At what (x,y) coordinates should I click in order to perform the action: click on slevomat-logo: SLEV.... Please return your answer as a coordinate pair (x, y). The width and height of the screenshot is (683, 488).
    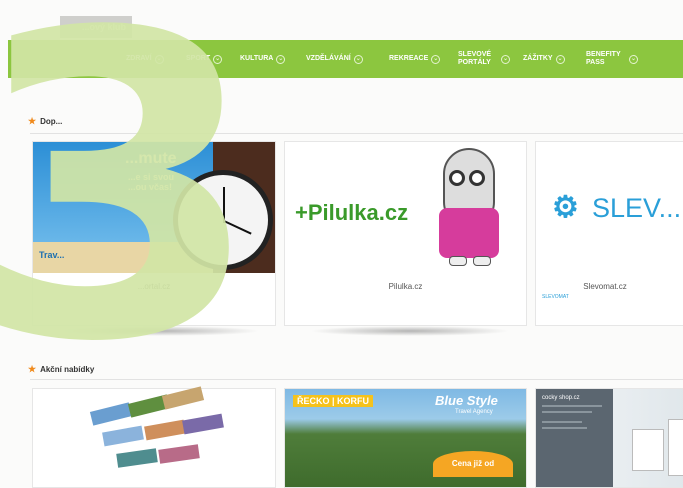
    Looking at the image, I should click on (637, 208).